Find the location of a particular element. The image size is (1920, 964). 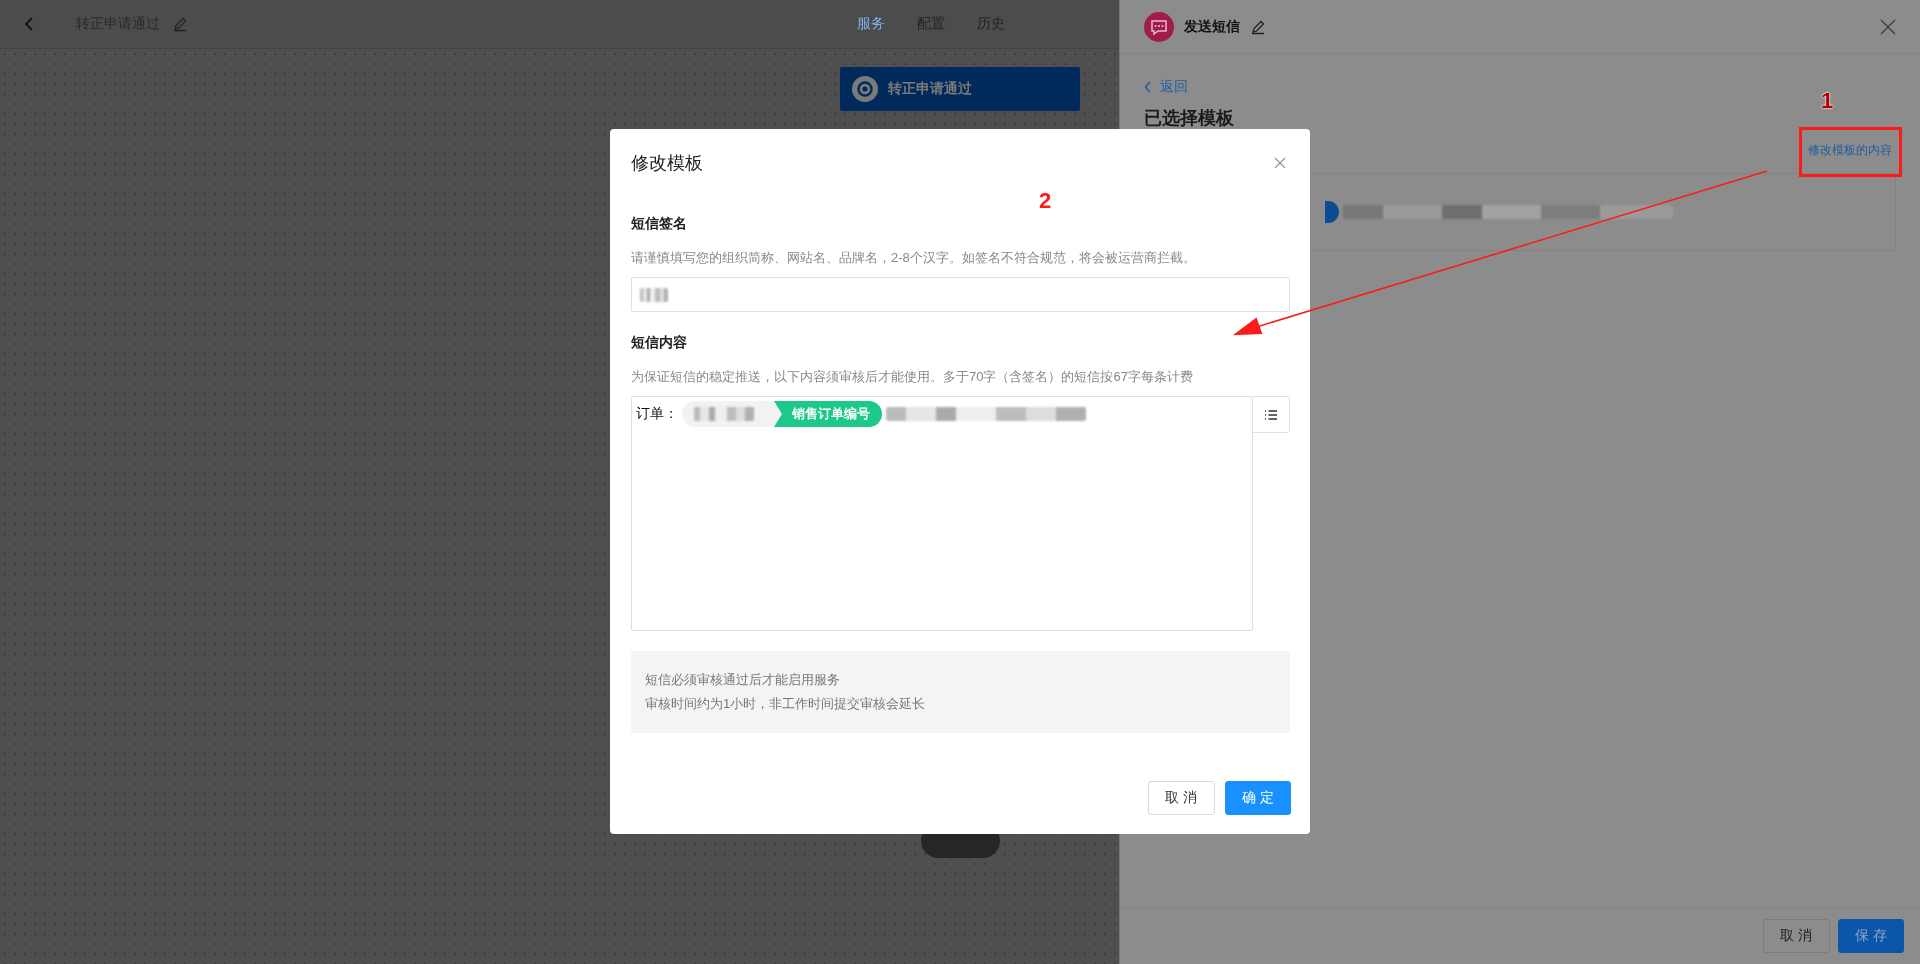

tab: 服务 is located at coordinates (871, 24).